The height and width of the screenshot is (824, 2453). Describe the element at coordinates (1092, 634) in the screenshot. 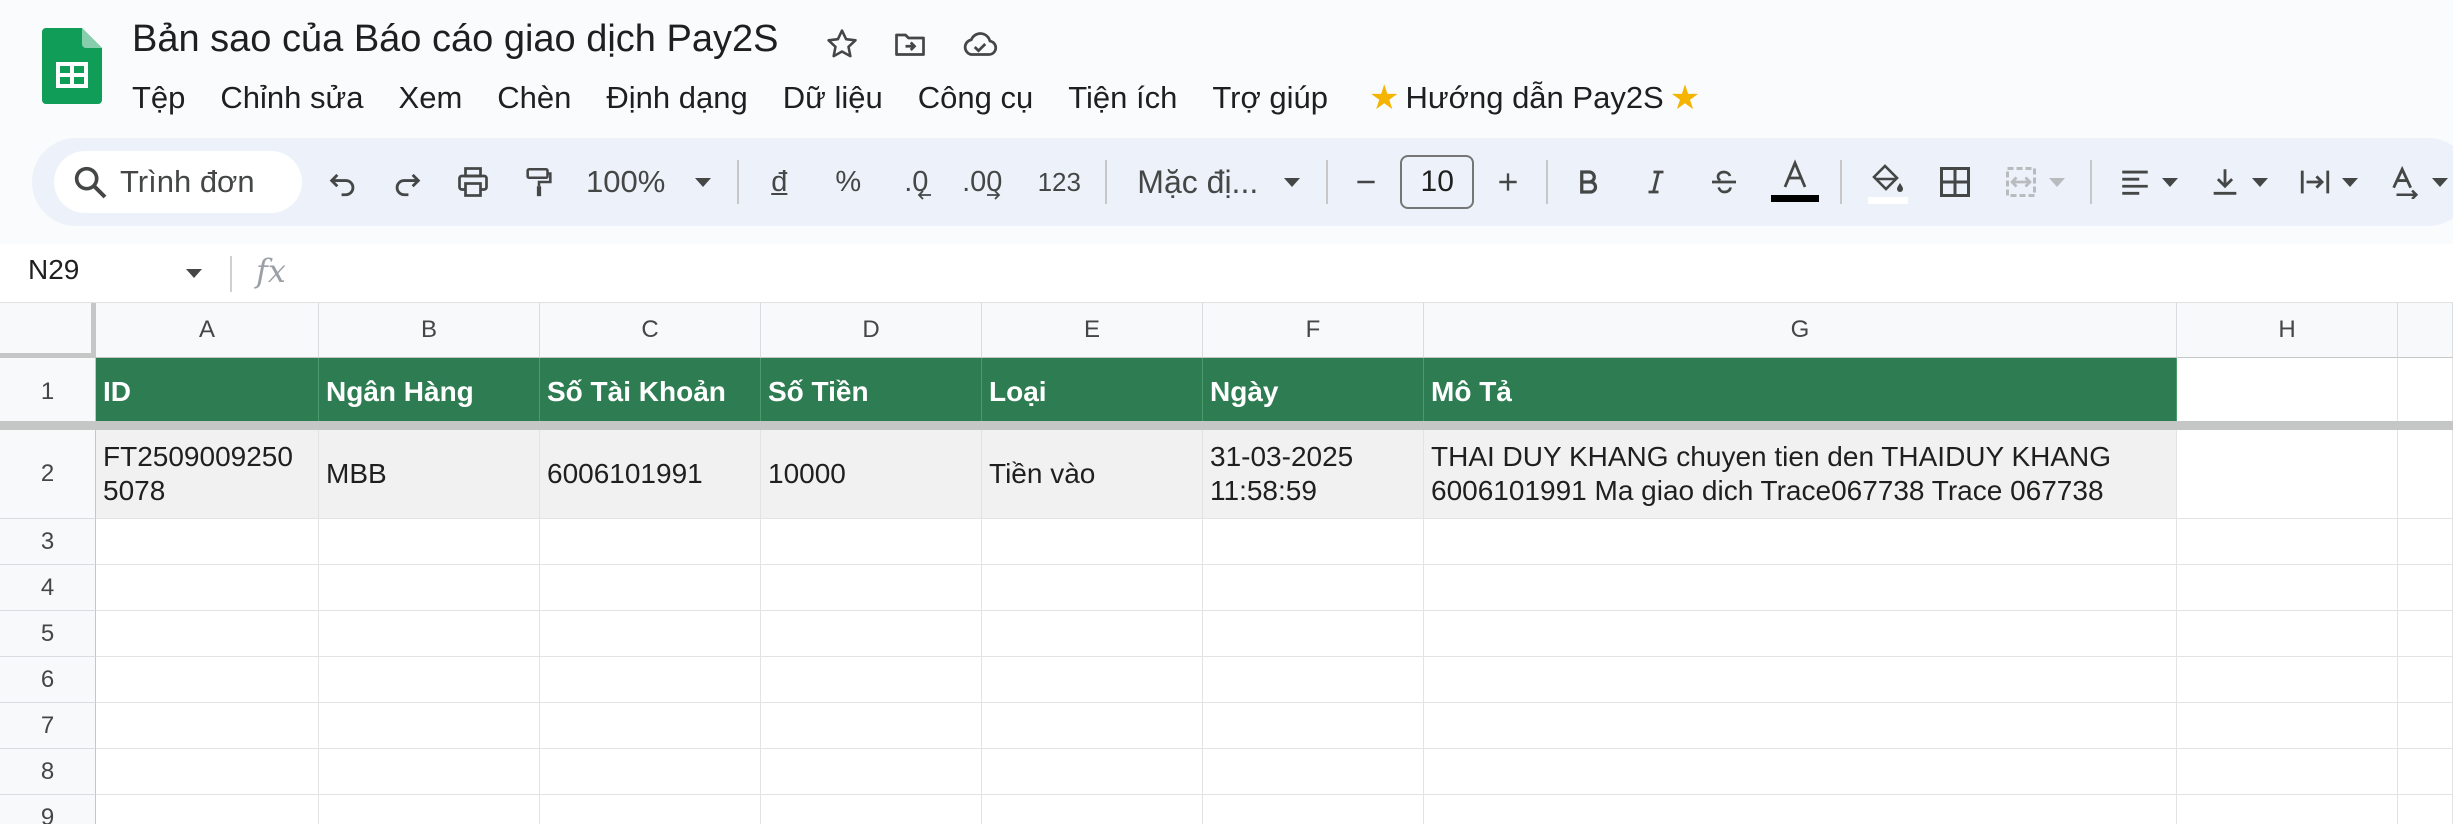

I see `cell-e5` at that location.